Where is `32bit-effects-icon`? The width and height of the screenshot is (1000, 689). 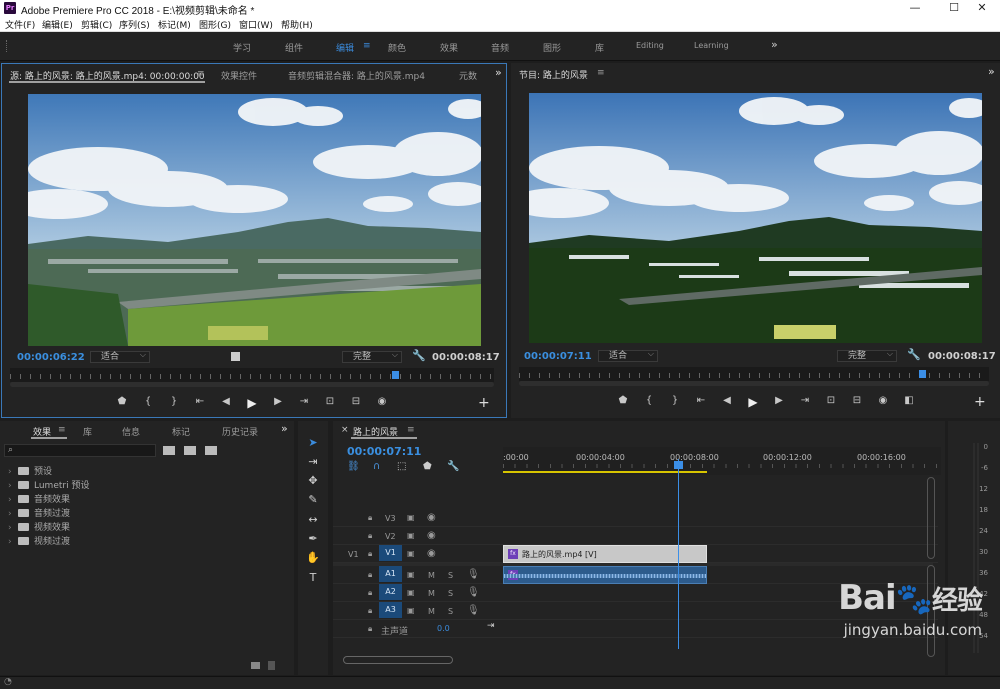 32bit-effects-icon is located at coordinates (190, 450).